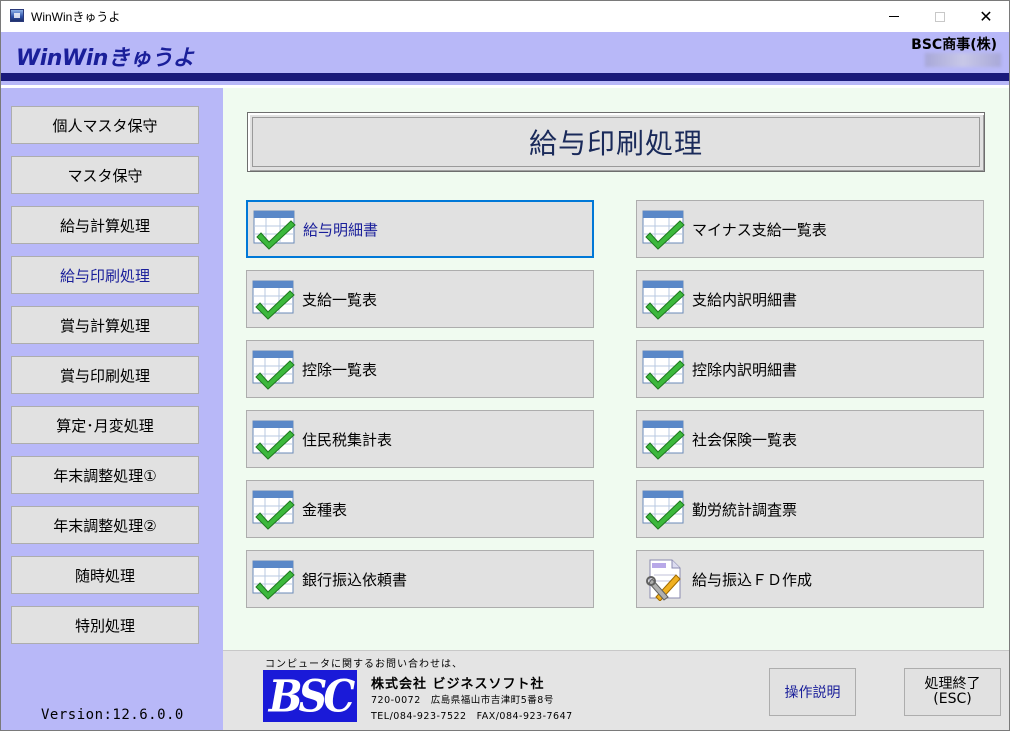  I want to click on menu-label: 住民税集計表, so click(347, 439).